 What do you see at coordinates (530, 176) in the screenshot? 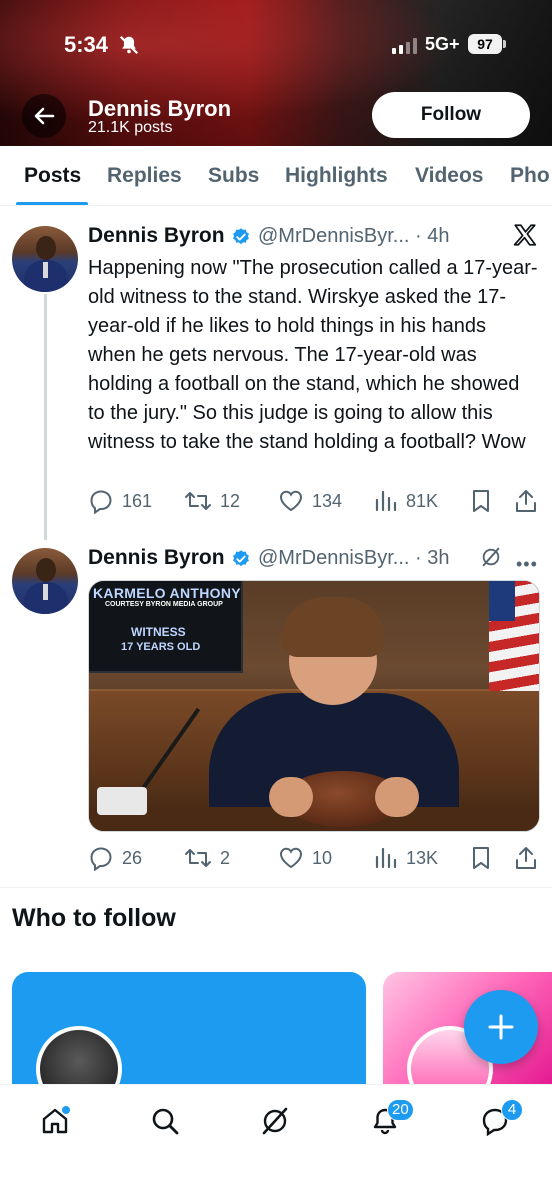
I see `tab-photos: Pho` at bounding box center [530, 176].